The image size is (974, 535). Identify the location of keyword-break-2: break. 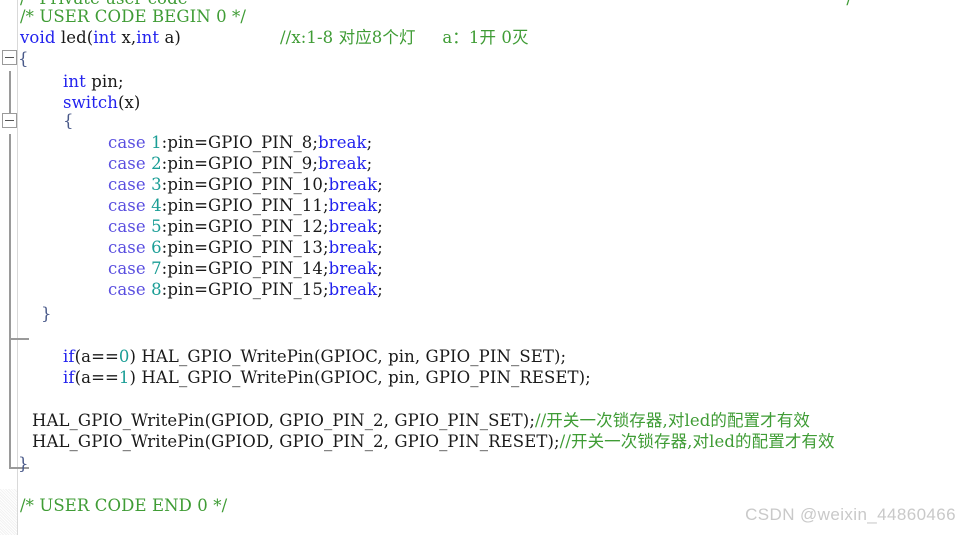
(342, 163).